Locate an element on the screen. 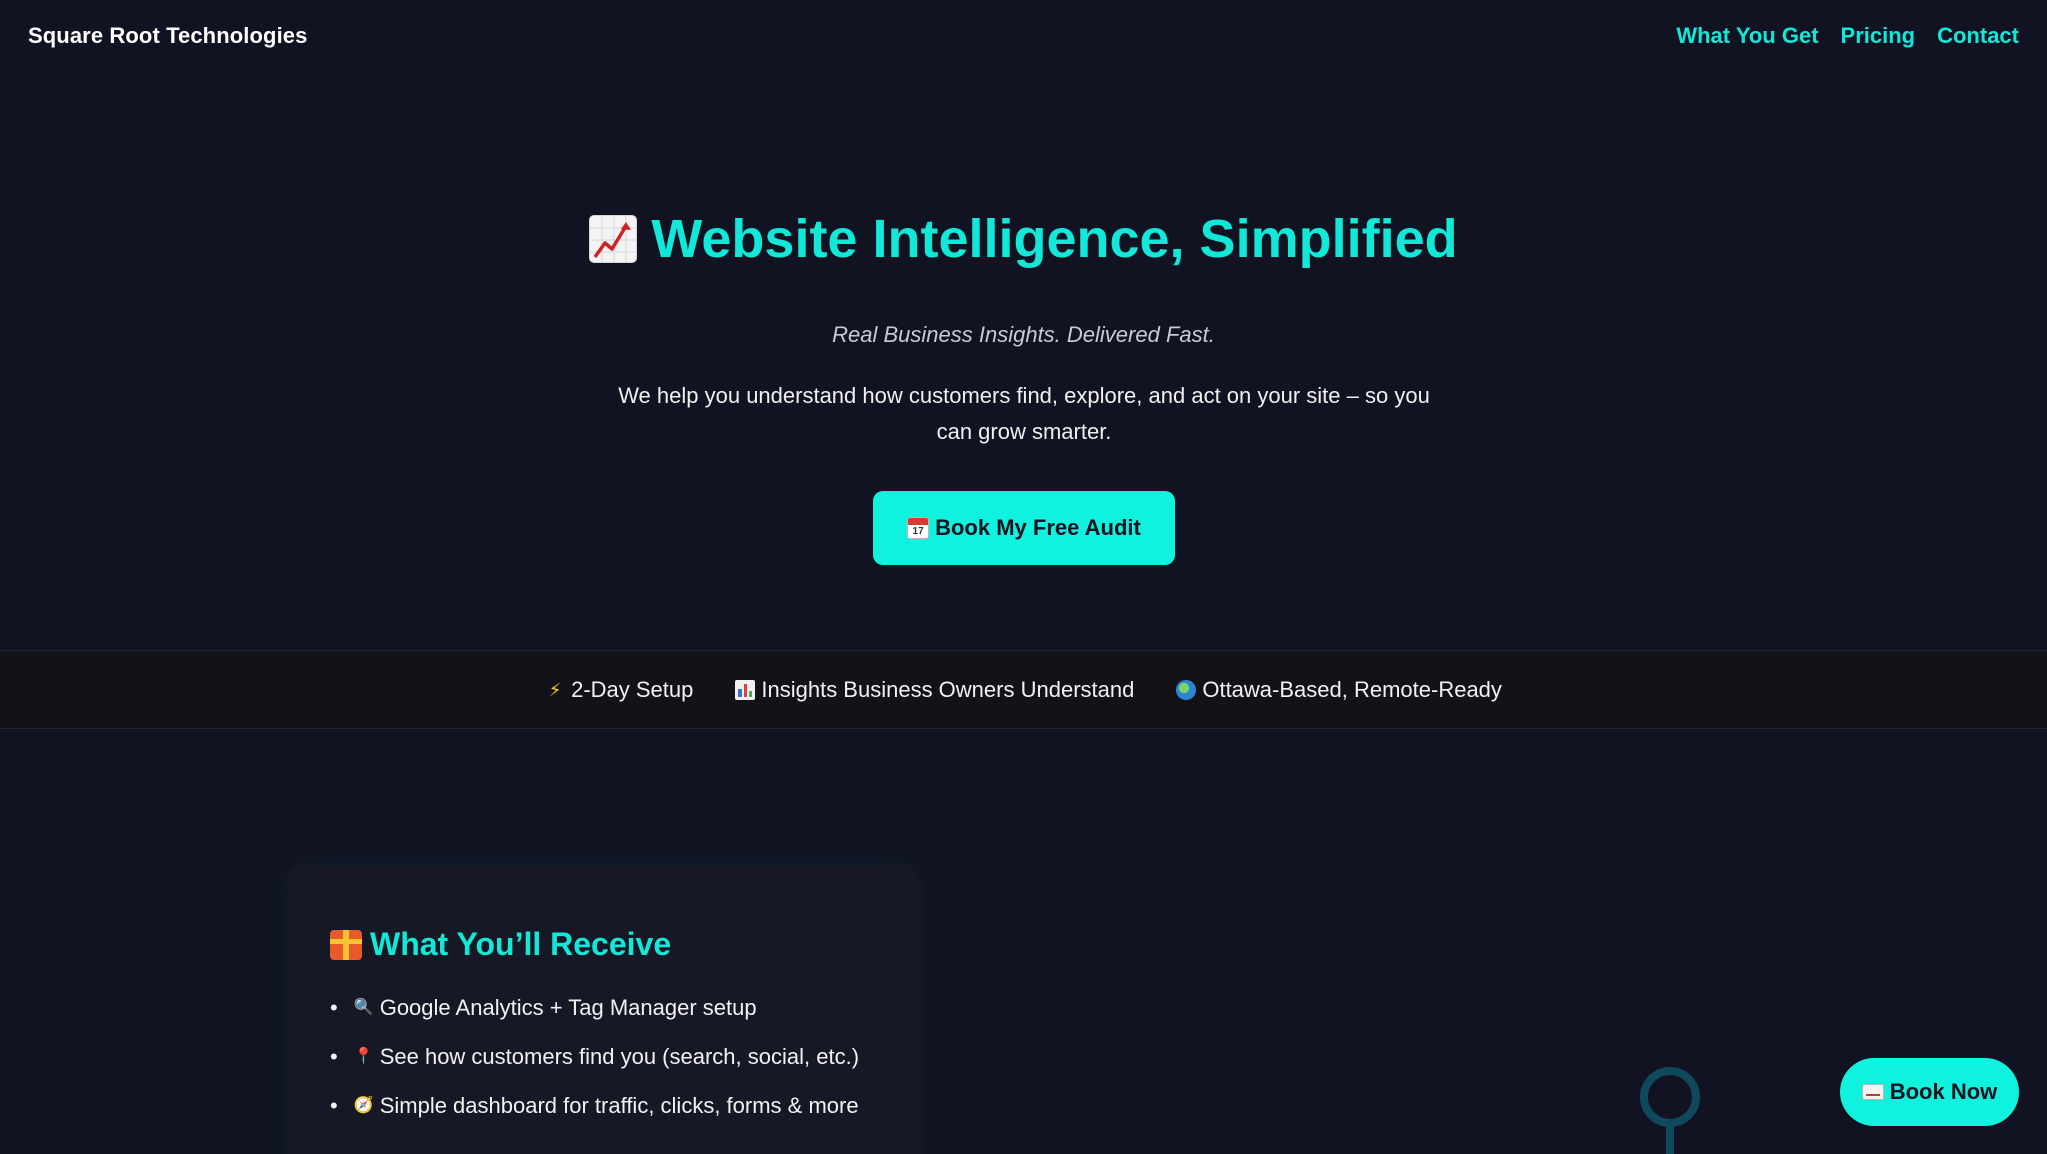  envelope-icon is located at coordinates (1872, 1092).